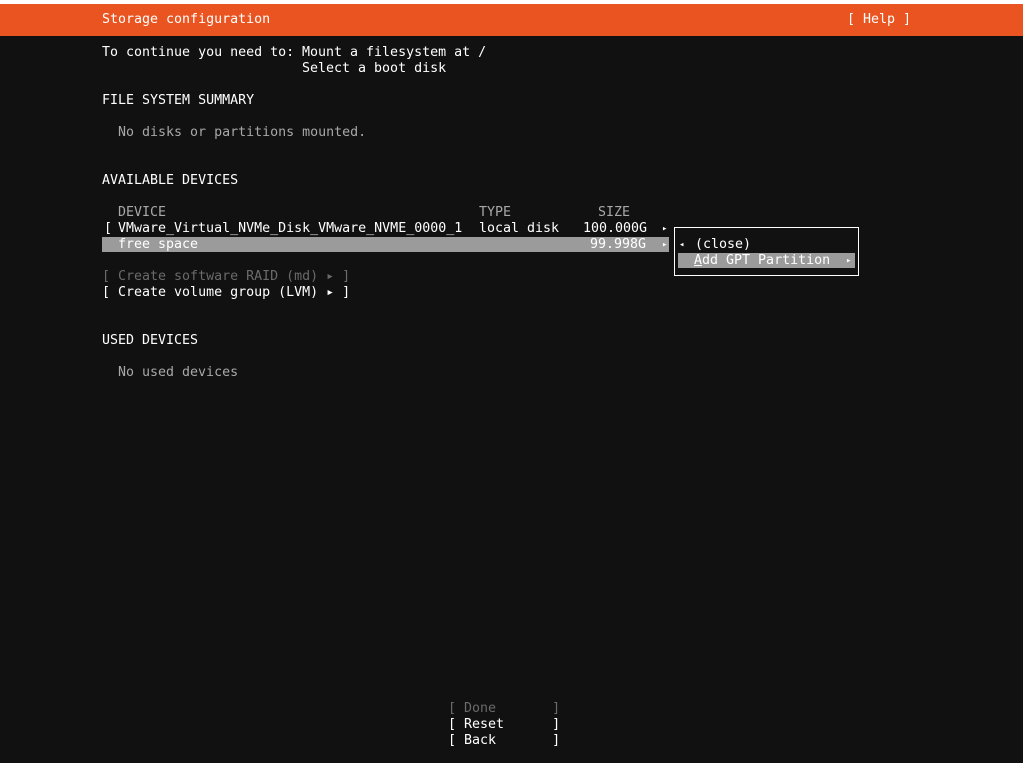  What do you see at coordinates (108, 228) in the screenshot?
I see `disk-row-bracket: [` at bounding box center [108, 228].